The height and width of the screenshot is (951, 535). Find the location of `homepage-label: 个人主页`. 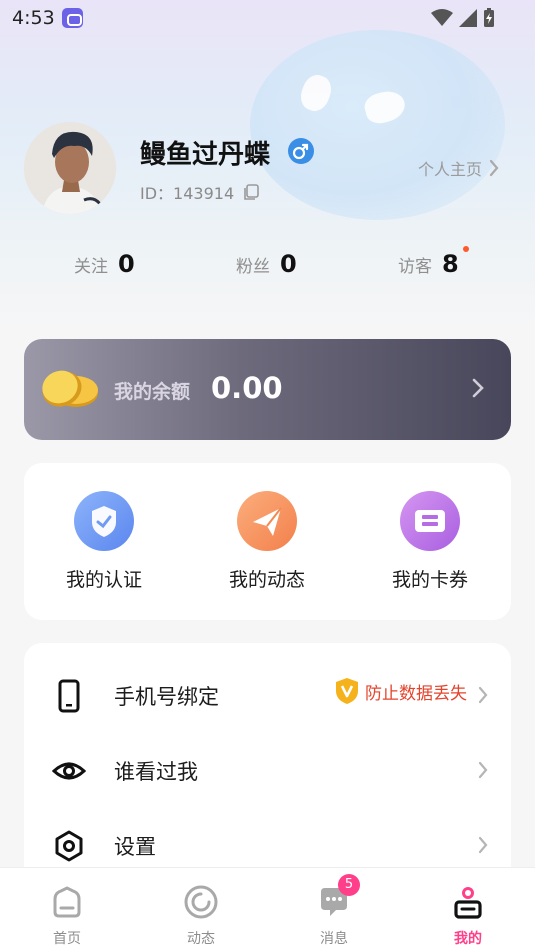

homepage-label: 个人主页 is located at coordinates (449, 169).